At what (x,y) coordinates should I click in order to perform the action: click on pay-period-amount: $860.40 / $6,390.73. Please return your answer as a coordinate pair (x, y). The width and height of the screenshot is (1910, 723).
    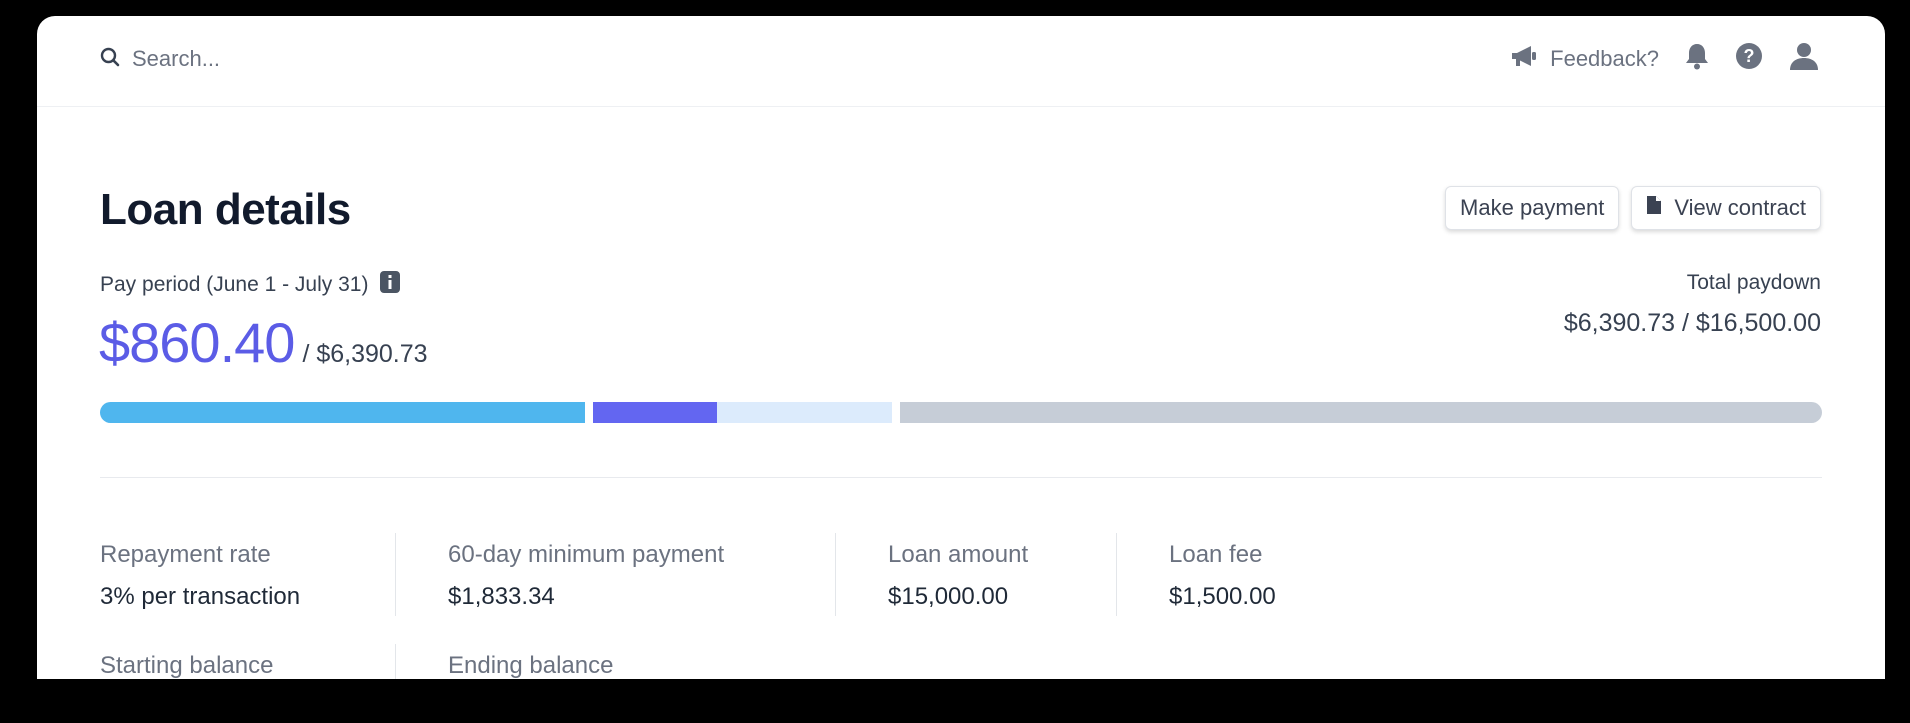
    Looking at the image, I should click on (263, 342).